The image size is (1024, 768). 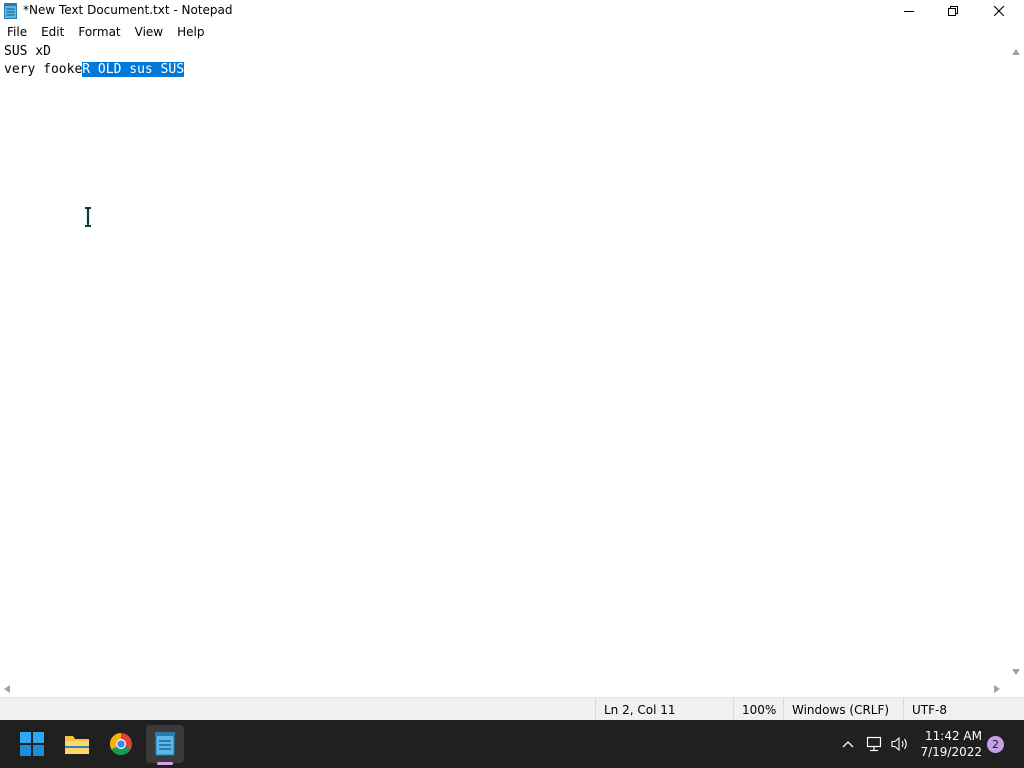 What do you see at coordinates (10, 11) in the screenshot?
I see `notepad-app-icon` at bounding box center [10, 11].